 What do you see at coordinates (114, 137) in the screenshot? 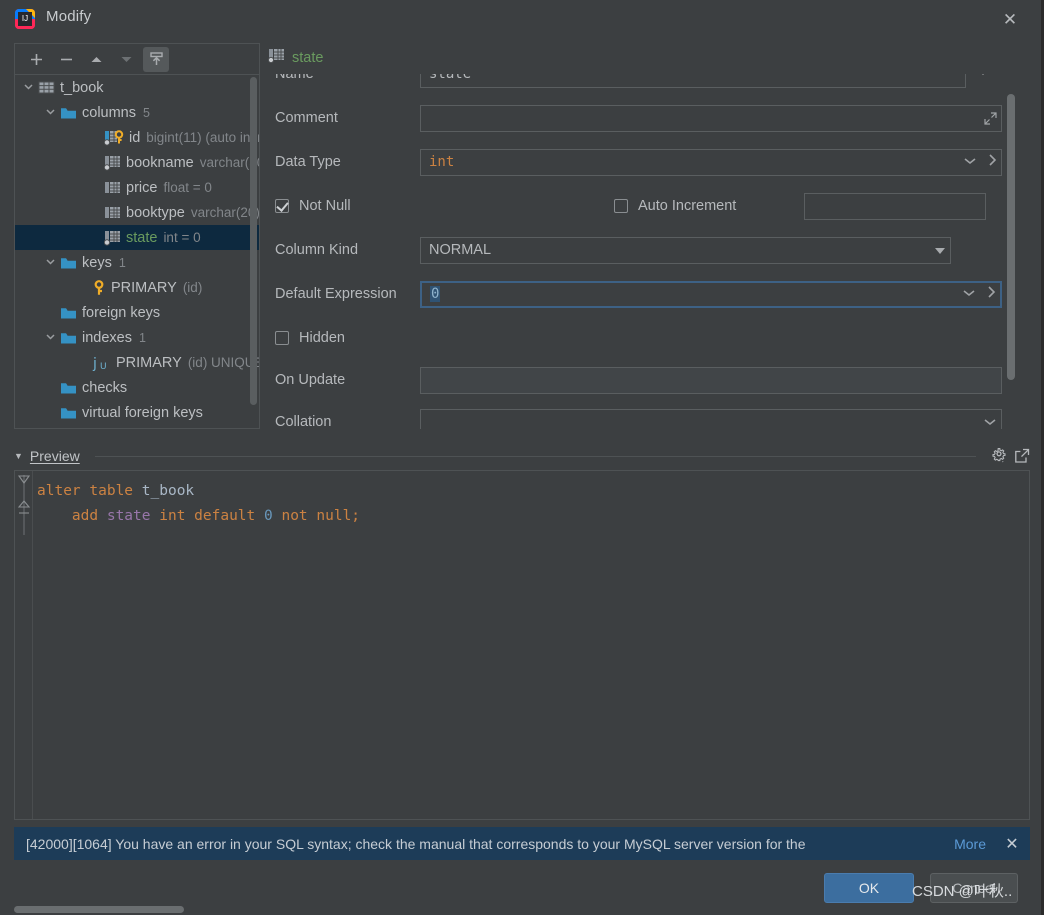
I see `primary-key-column-icon` at bounding box center [114, 137].